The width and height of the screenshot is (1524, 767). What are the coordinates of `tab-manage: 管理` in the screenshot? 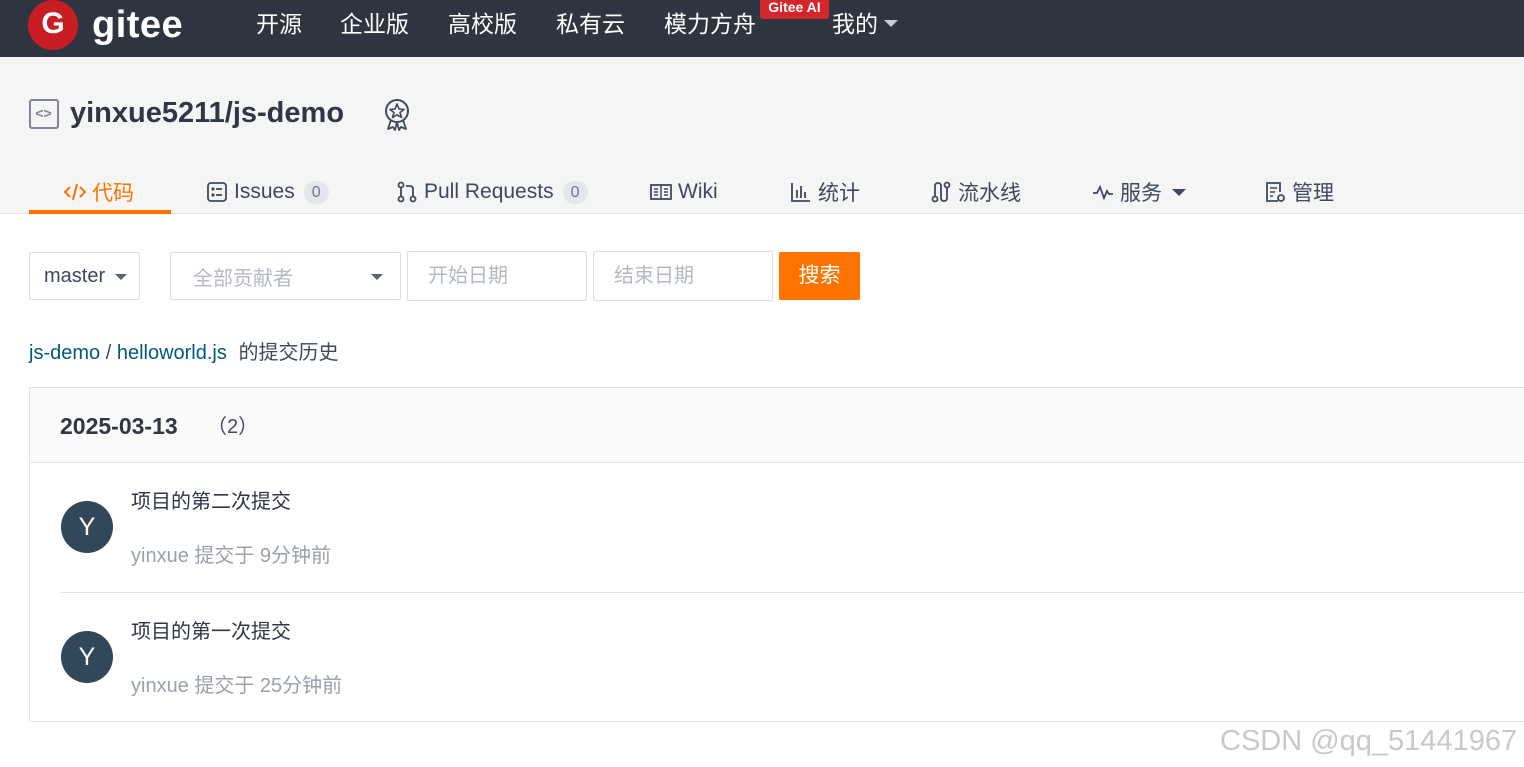 It's located at (1299, 192).